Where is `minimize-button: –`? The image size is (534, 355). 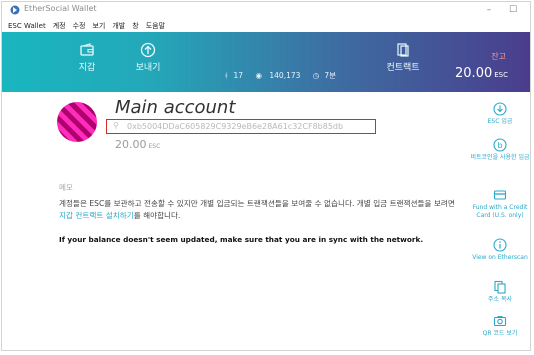
minimize-button: – is located at coordinates (489, 10).